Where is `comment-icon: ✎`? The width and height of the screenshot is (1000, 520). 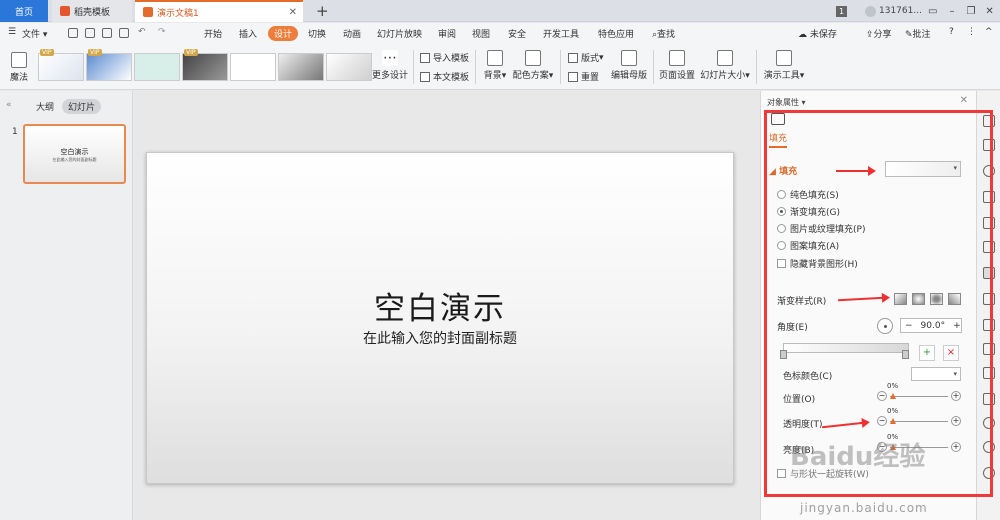 comment-icon: ✎ is located at coordinates (909, 35).